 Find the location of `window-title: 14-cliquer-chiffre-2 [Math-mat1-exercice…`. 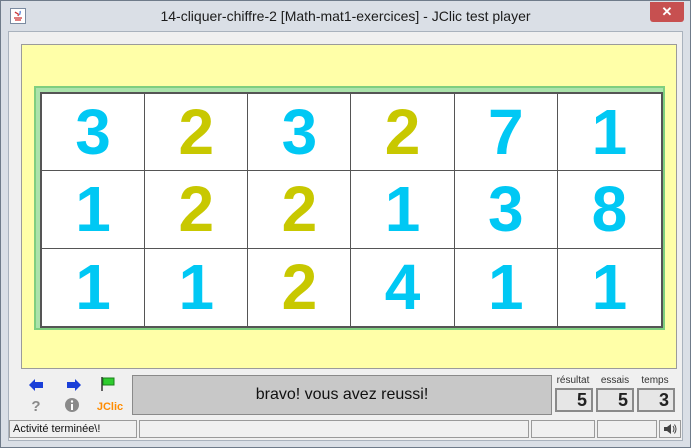

window-title: 14-cliquer-chiffre-2 [Math-mat1-exercice… is located at coordinates (345, 16).